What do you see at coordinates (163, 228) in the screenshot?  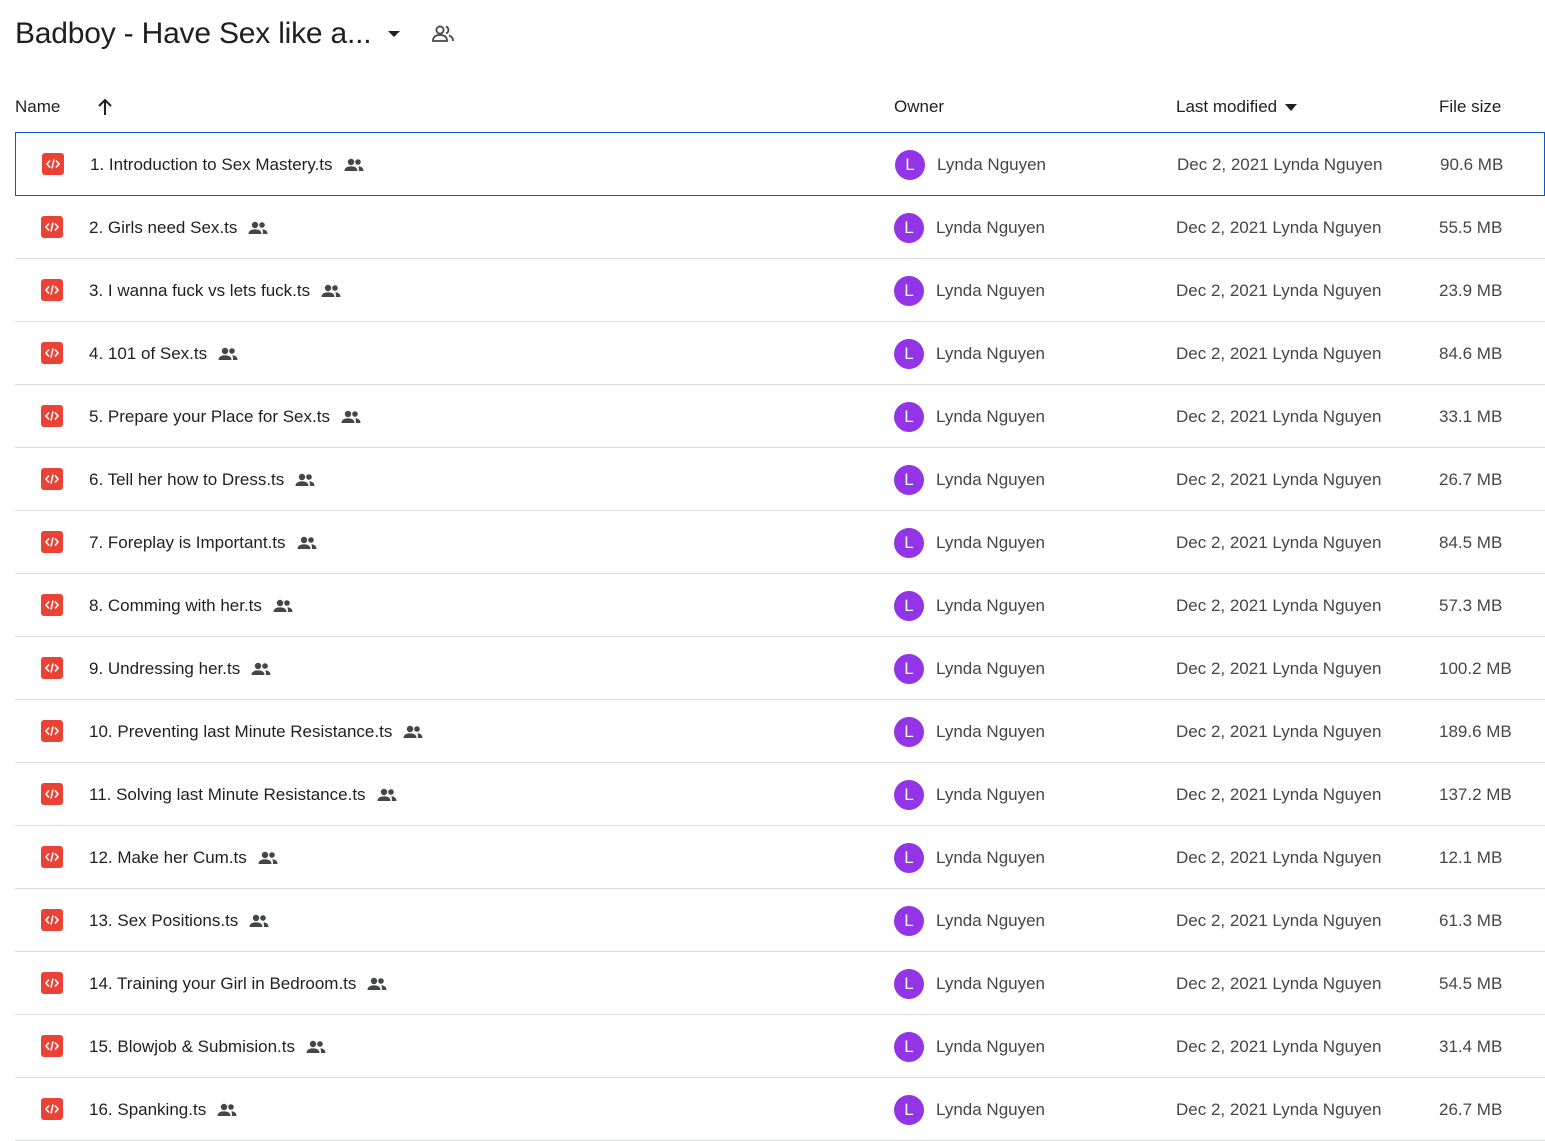 I see `file-name: 2. Girls need Sex.ts` at bounding box center [163, 228].